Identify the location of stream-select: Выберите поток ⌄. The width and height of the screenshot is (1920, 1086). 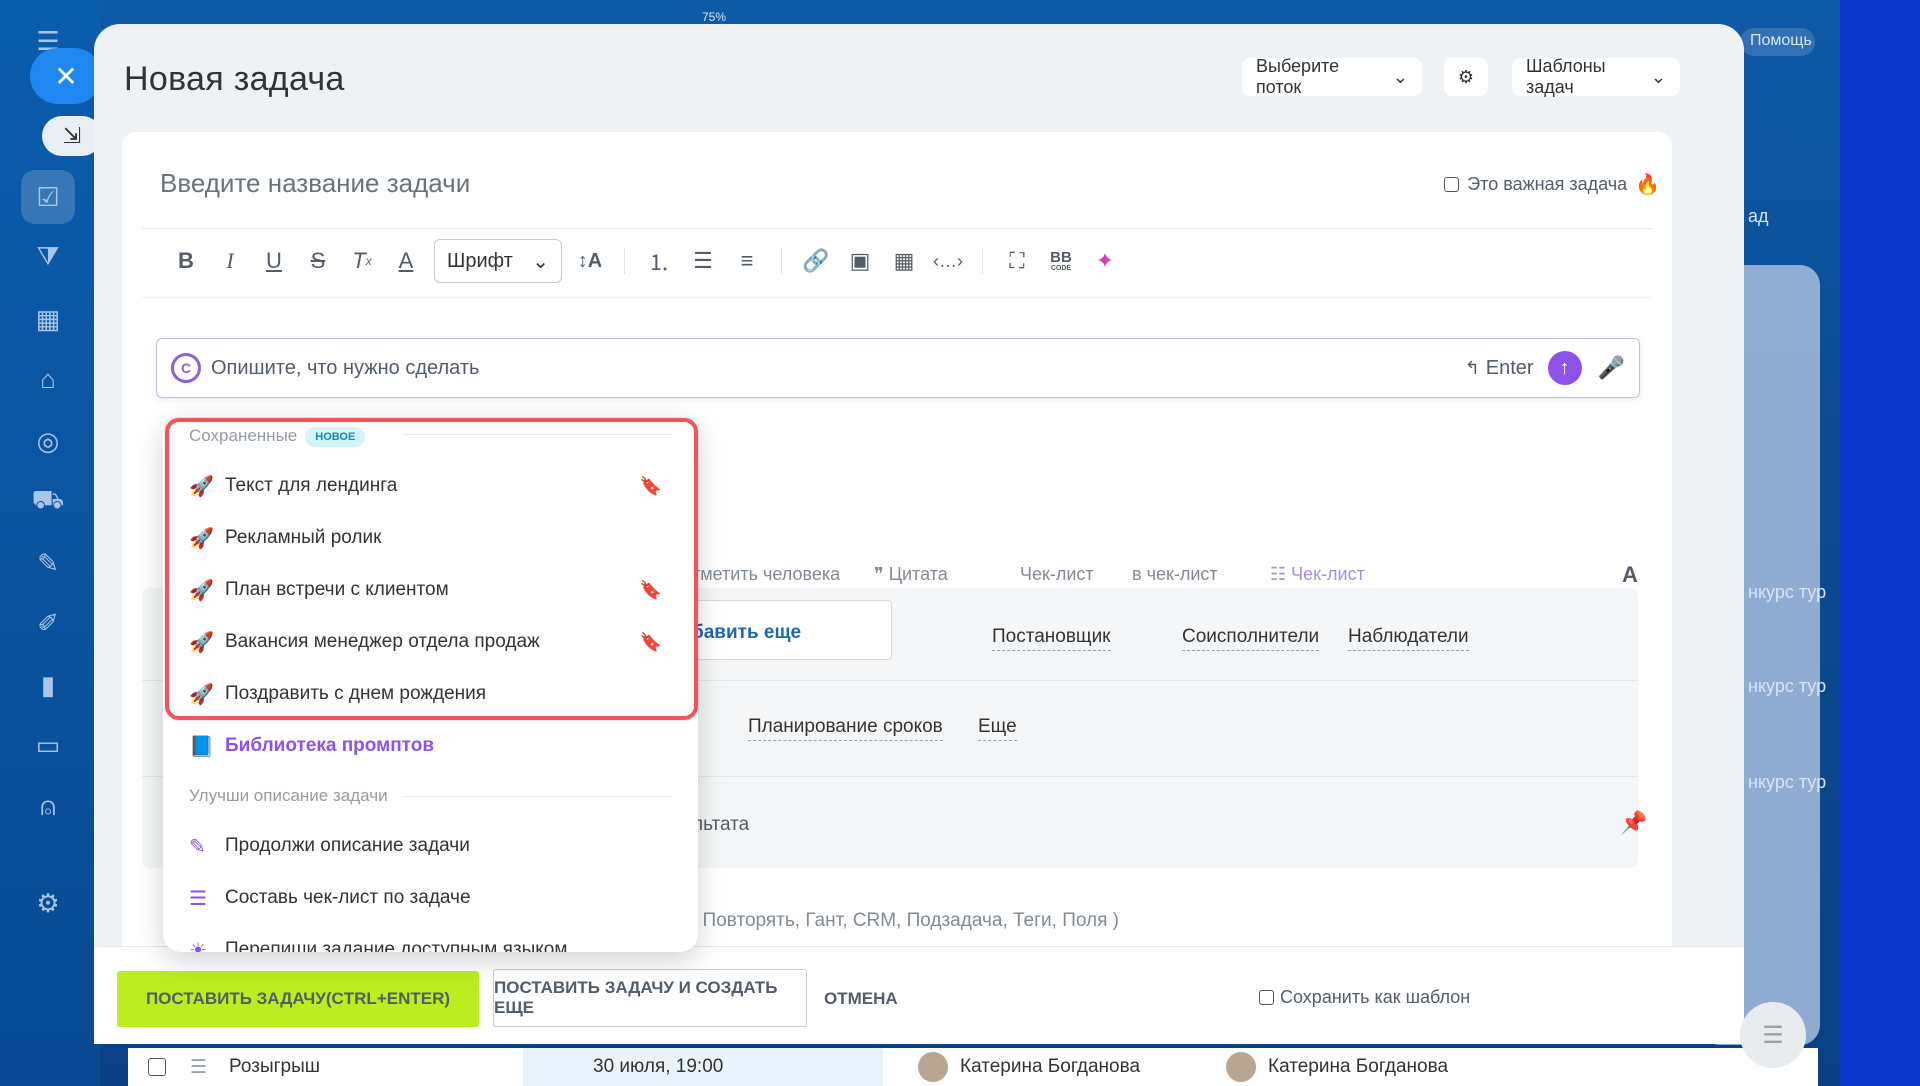
(1332, 76).